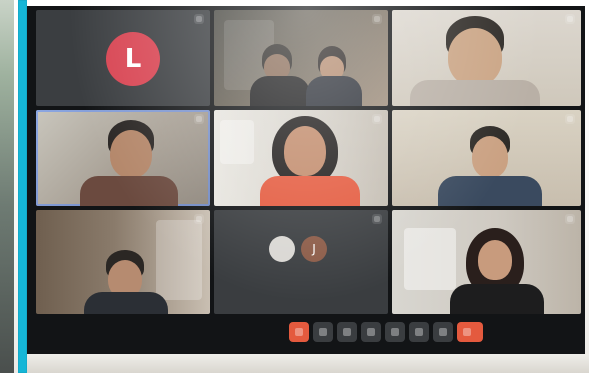 This screenshot has width=589, height=373. I want to click on more-options-button, so click(443, 332).